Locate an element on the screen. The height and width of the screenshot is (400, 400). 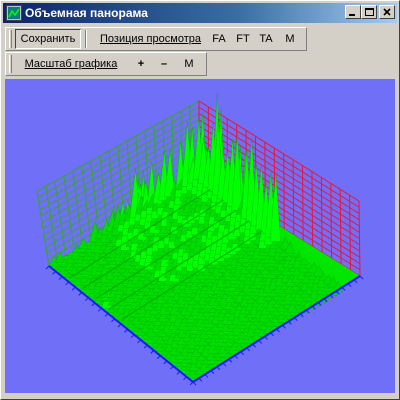
title-bar: Объемная панорама is located at coordinates (200, 13).